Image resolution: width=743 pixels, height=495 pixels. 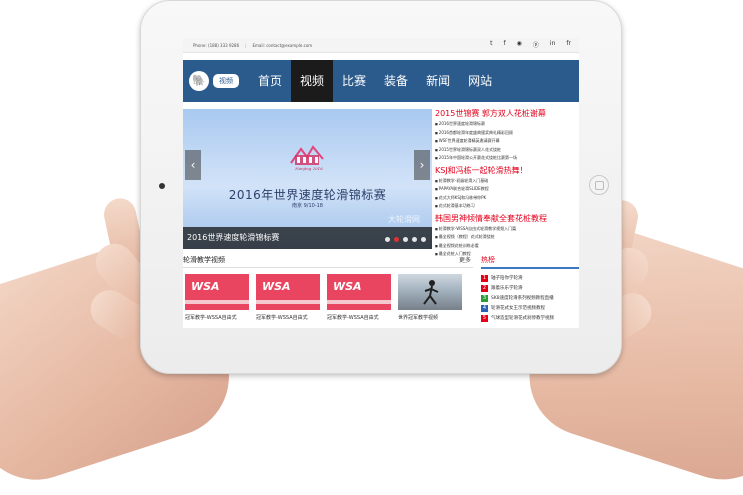 I want to click on home-button, so click(x=599, y=185).